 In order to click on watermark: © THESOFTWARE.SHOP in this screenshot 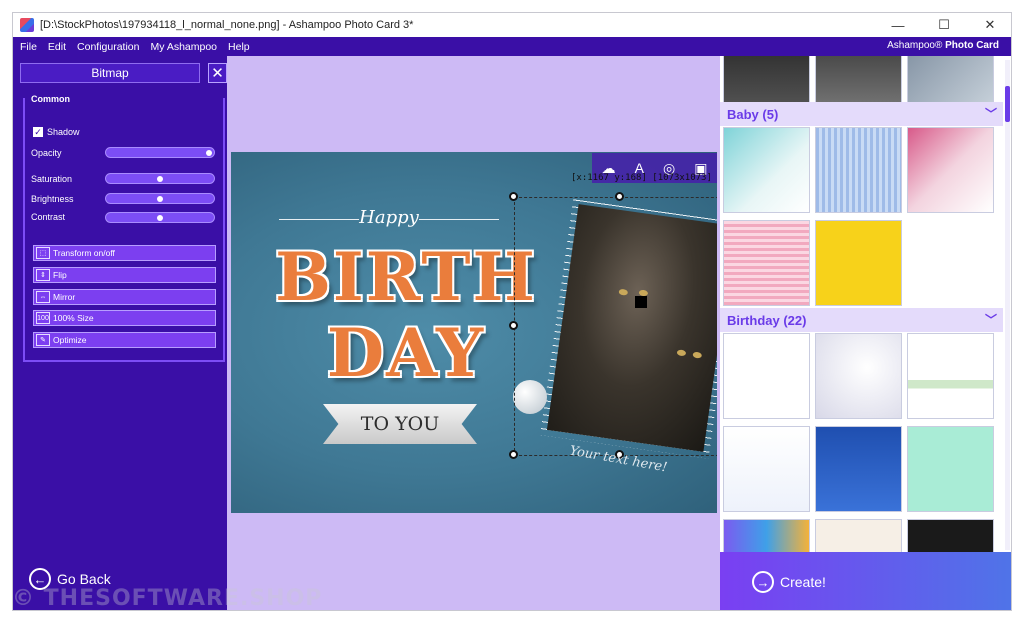, I will do `click(167, 598)`.